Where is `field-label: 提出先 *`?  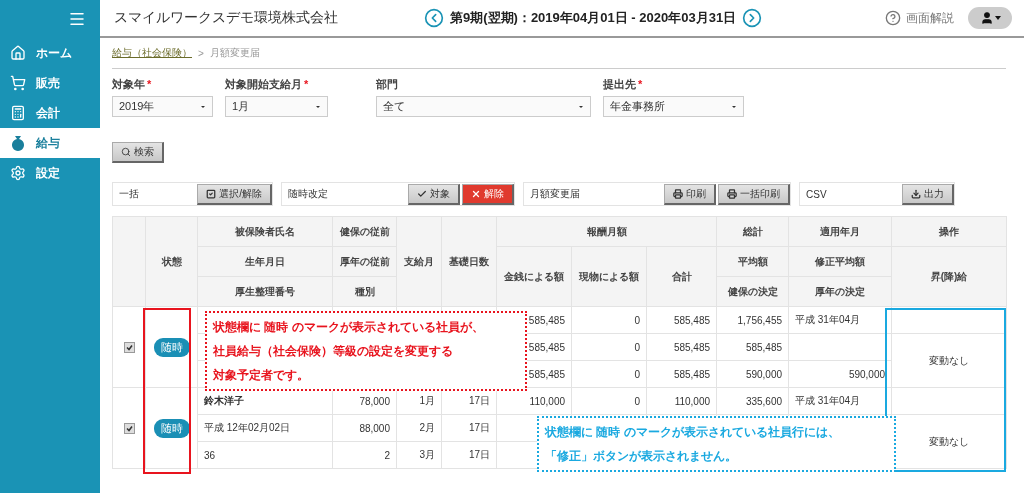 field-label: 提出先 * is located at coordinates (623, 84).